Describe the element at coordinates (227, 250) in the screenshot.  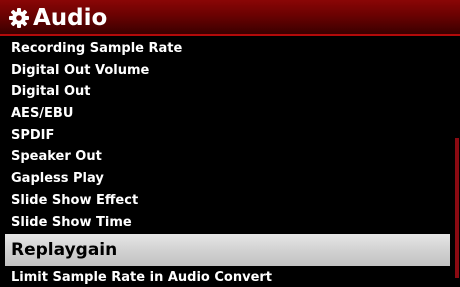
I see `menu-item-replaygain-selected: Replaygain` at that location.